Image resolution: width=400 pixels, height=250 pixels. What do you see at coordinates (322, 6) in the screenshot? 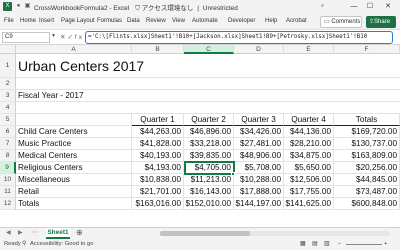
I see `search-icon: ⌕` at bounding box center [322, 6].